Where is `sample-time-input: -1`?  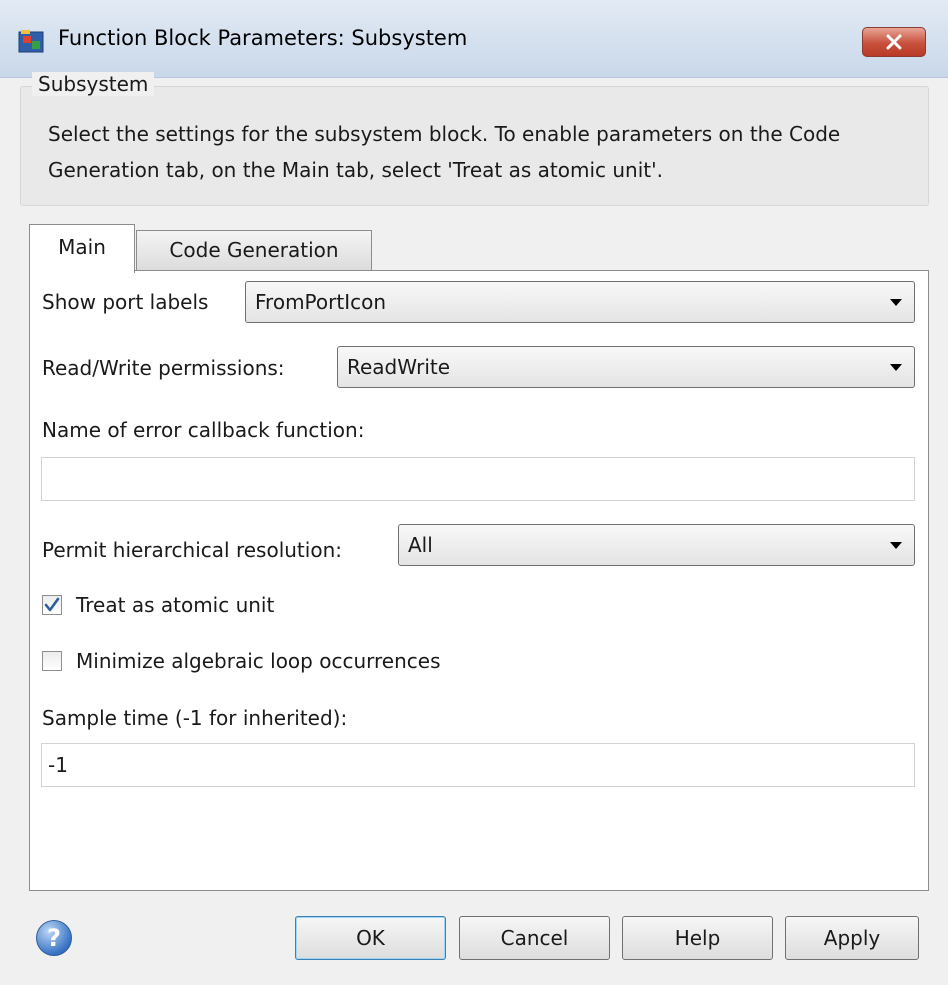 sample-time-input: -1 is located at coordinates (478, 765).